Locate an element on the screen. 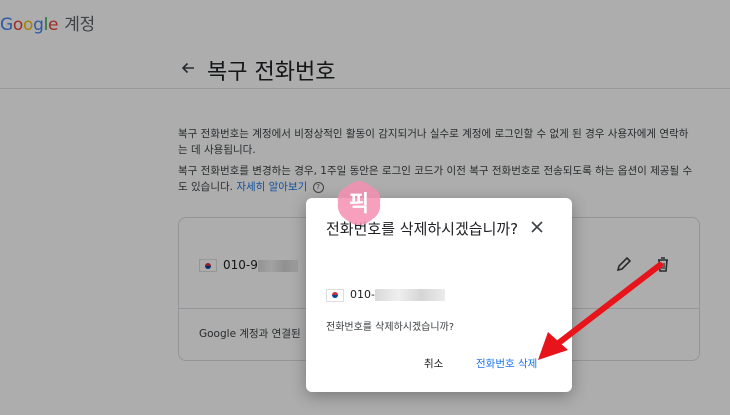 This screenshot has width=730, height=415. phone-mask is located at coordinates (409, 295).